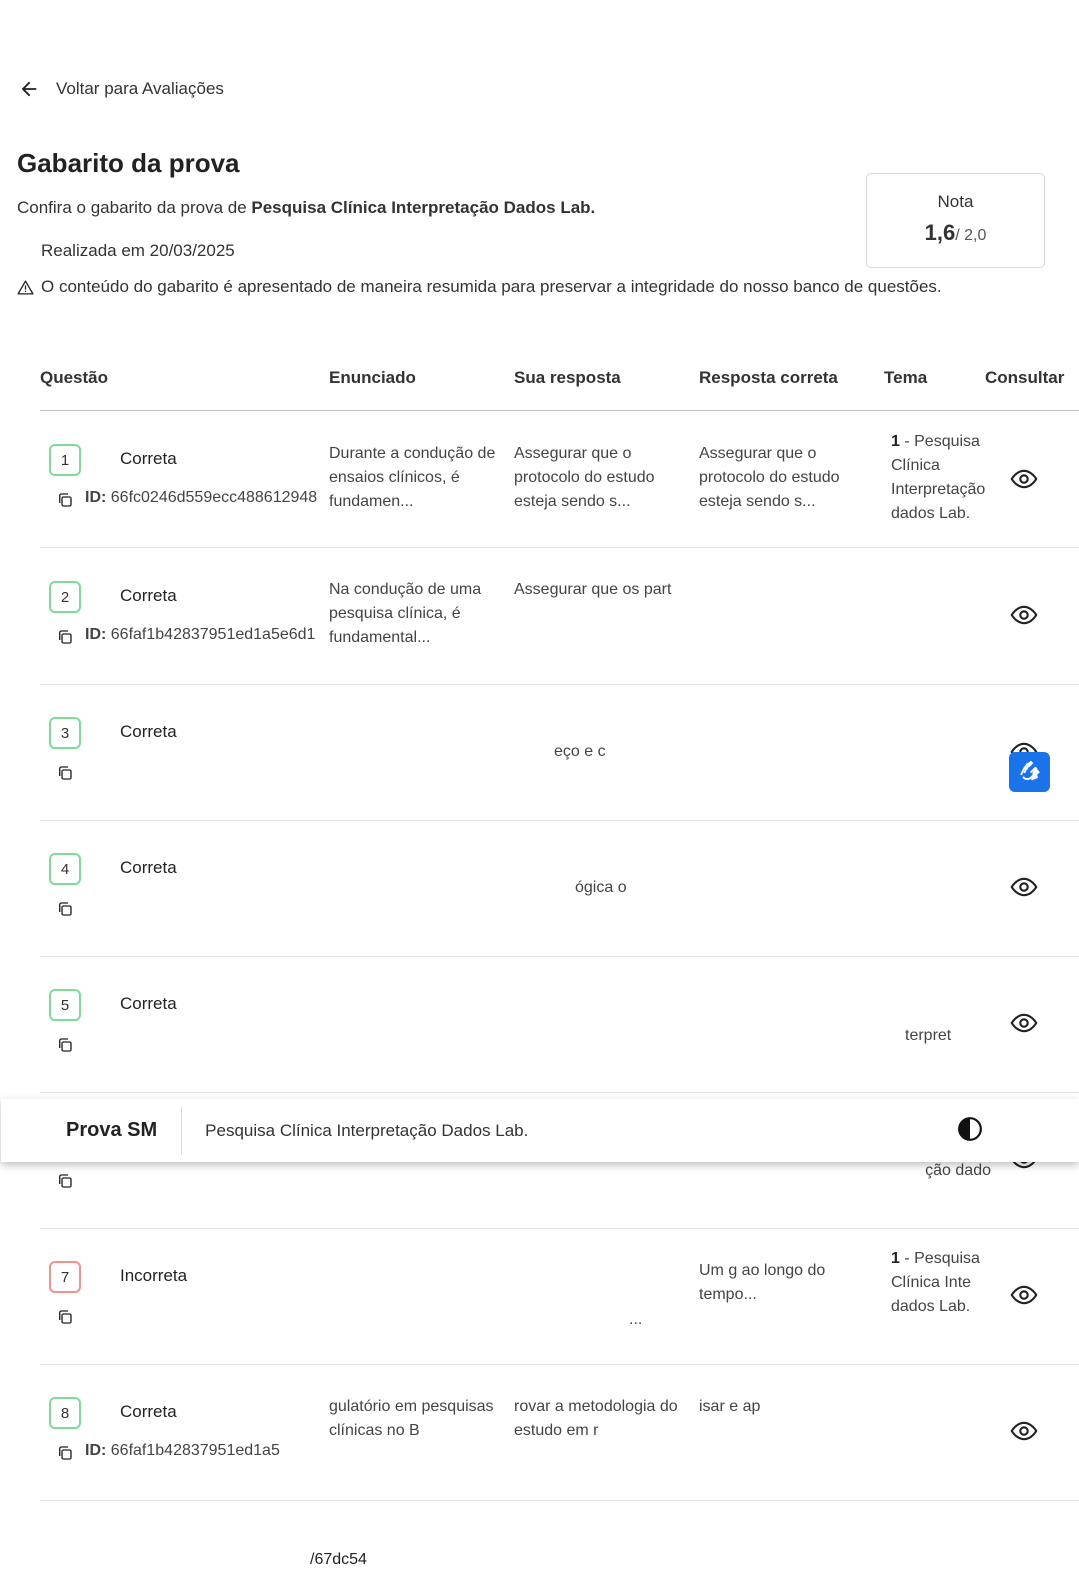 The width and height of the screenshot is (1079, 1595). What do you see at coordinates (74, 377) in the screenshot?
I see `column-header-questao: Questão` at bounding box center [74, 377].